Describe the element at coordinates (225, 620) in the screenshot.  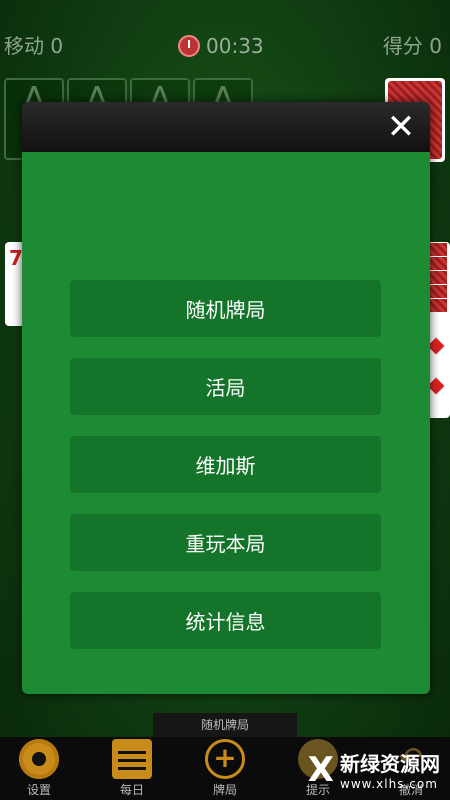
I see `statistics-button: 统计信息` at that location.